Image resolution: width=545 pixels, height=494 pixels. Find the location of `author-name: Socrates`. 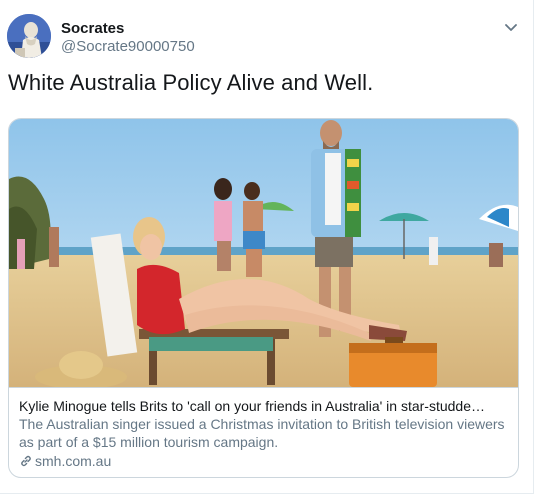

author-name: Socrates is located at coordinates (92, 28).